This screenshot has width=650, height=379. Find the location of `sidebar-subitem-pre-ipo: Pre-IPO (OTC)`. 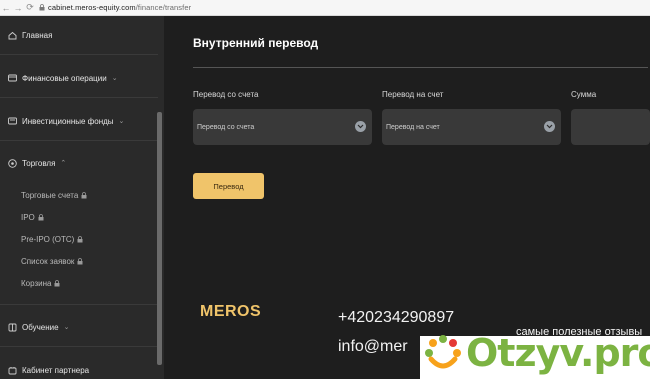

sidebar-subitem-pre-ipo: Pre-IPO (OTC) is located at coordinates (52, 239).